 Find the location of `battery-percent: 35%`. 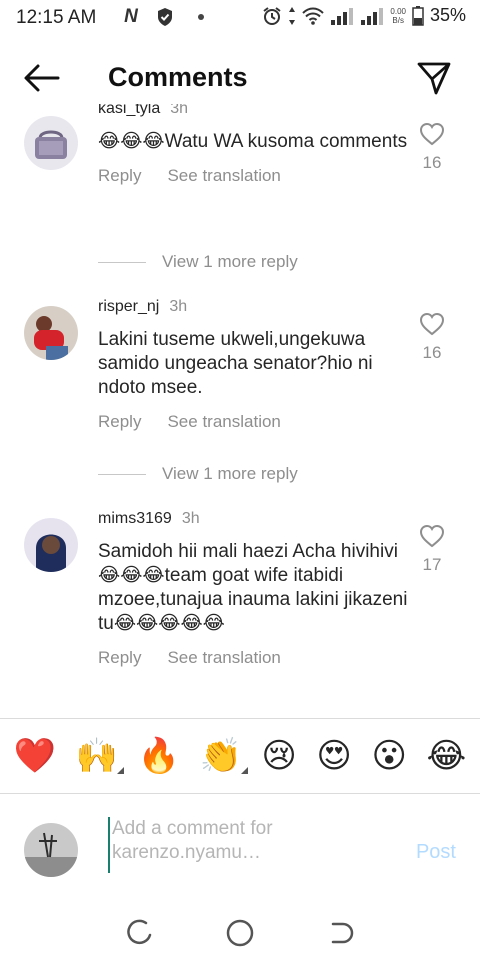

battery-percent: 35% is located at coordinates (447, 15).